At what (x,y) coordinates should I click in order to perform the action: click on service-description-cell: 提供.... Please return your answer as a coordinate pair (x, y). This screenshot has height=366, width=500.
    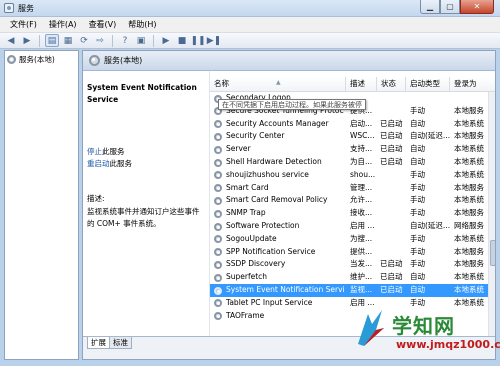
    Looking at the image, I should click on (361, 251).